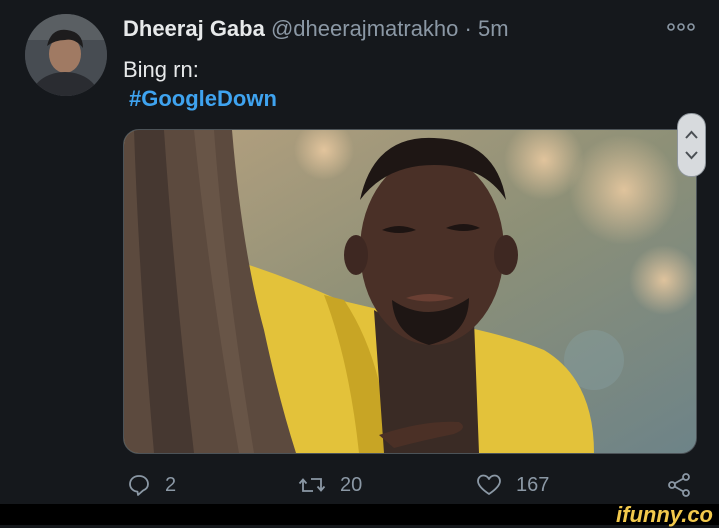 Image resolution: width=719 pixels, height=528 pixels. Describe the element at coordinates (161, 69) in the screenshot. I see `tweet-text: Bing rn:` at that location.